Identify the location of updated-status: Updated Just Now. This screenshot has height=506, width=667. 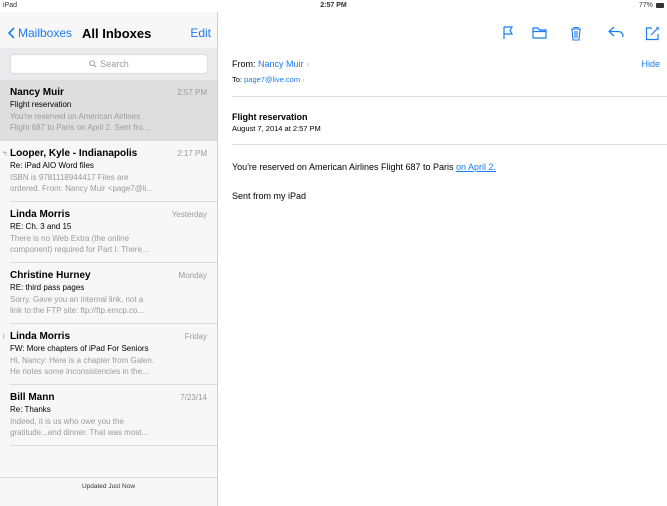
(108, 486).